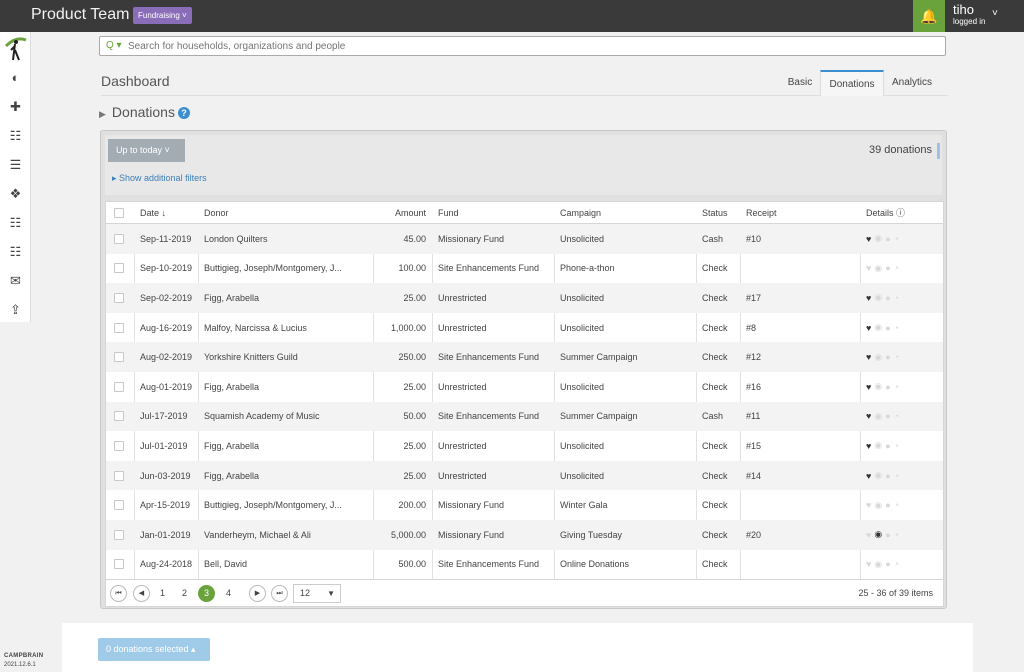  What do you see at coordinates (800, 212) in the screenshot?
I see `column-header-receipt: Receipt` at bounding box center [800, 212].